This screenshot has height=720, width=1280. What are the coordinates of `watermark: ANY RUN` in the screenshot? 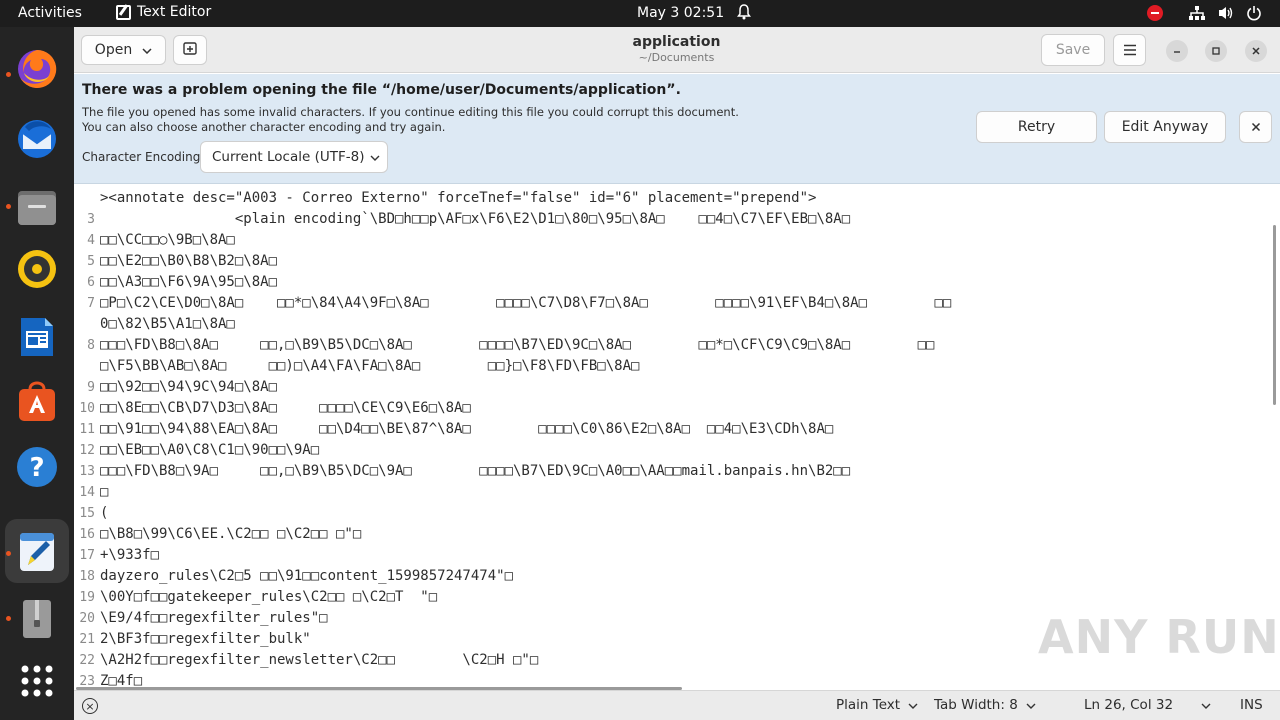 It's located at (1159, 637).